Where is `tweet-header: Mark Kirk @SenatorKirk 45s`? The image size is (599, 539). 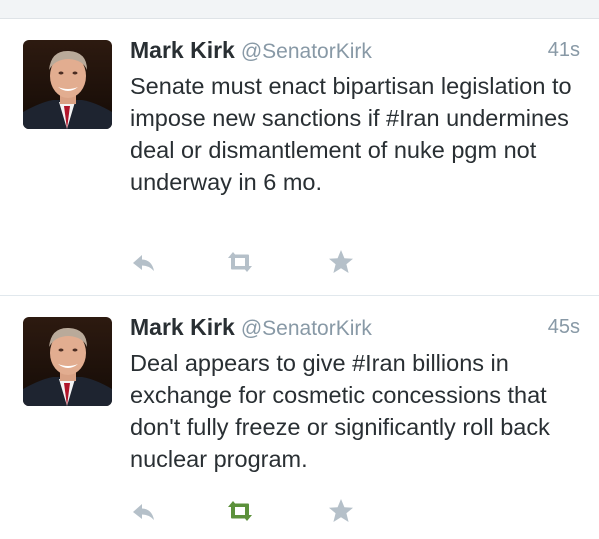
tweet-header: Mark Kirk @SenatorKirk 45s is located at coordinates (355, 330).